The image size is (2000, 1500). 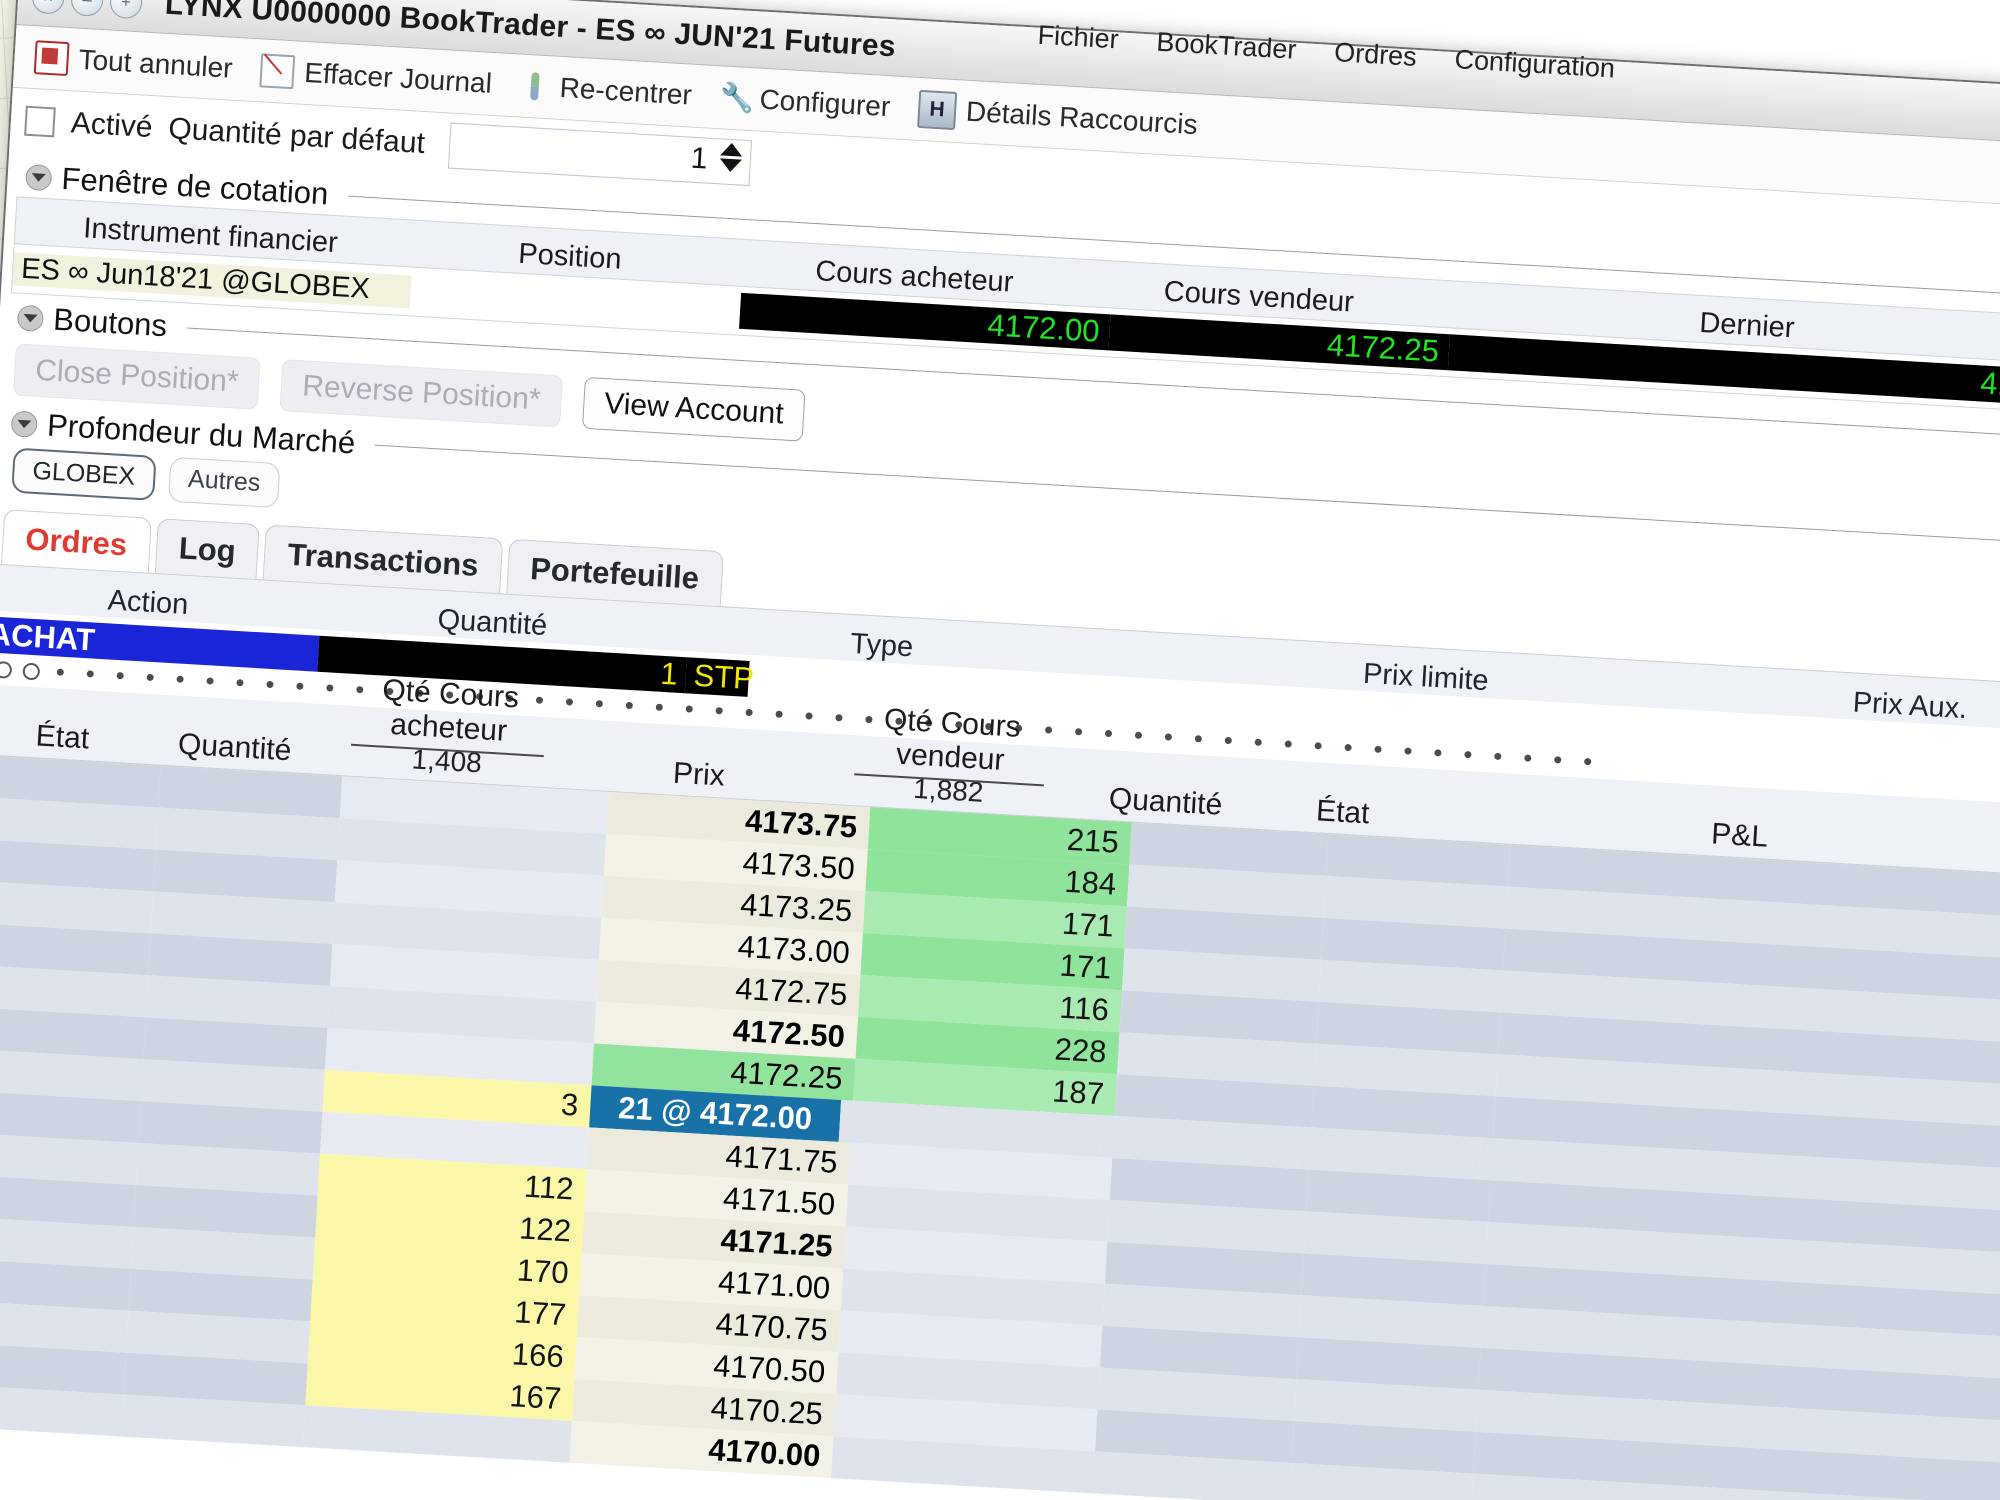 What do you see at coordinates (1082, 118) in the screenshot?
I see `hotkey-details-label: Détails Raccourcis` at bounding box center [1082, 118].